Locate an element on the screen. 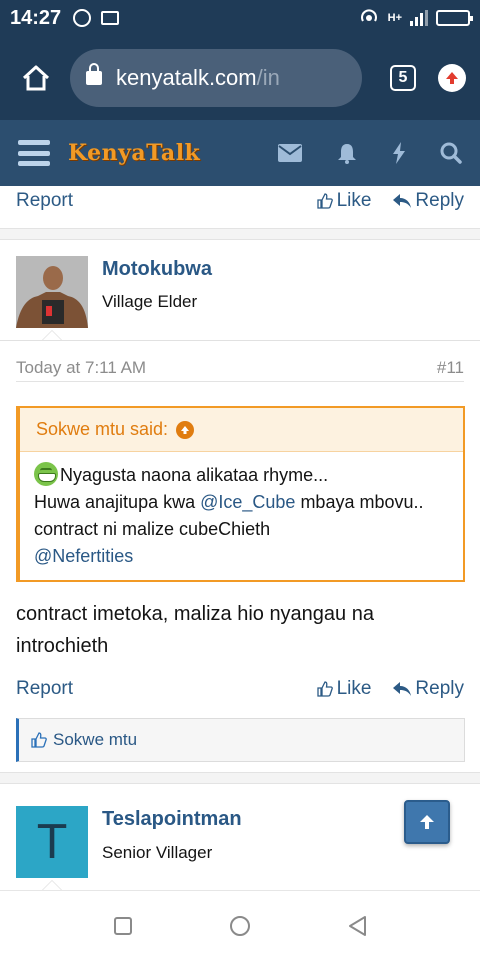 The image size is (480, 960). likes-bar: Sokwe mtu is located at coordinates (240, 740).